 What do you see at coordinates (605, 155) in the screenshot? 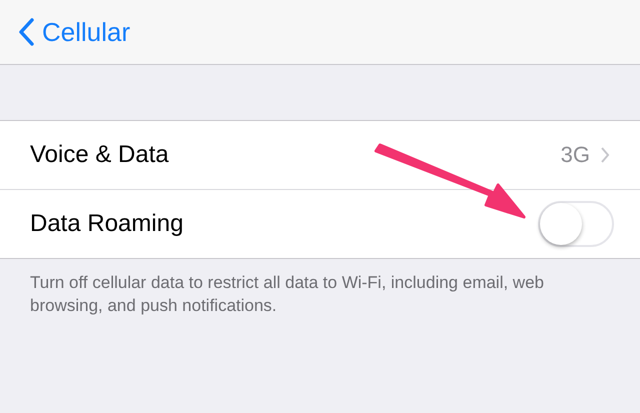
I see `chevron-icon` at bounding box center [605, 155].